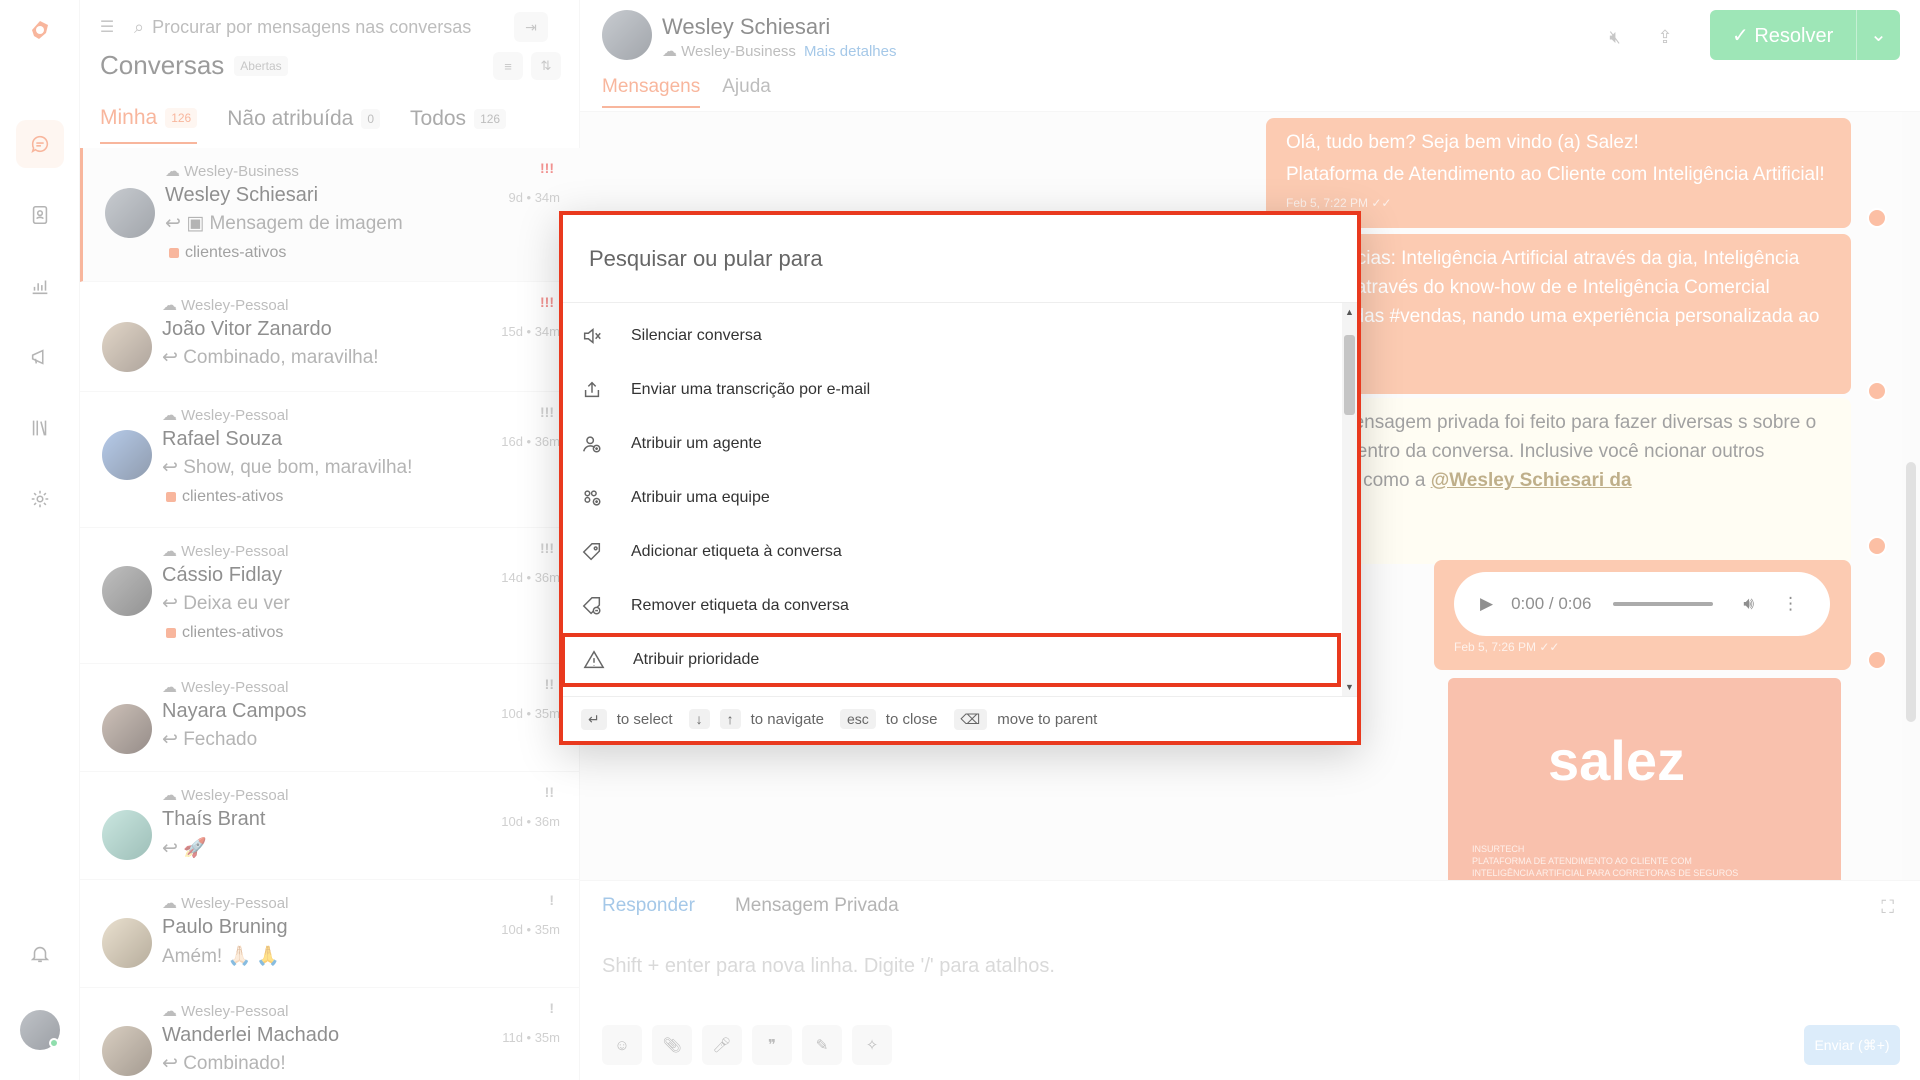  Describe the element at coordinates (696, 443) in the screenshot. I see `command-label: Atribuir um agente` at that location.